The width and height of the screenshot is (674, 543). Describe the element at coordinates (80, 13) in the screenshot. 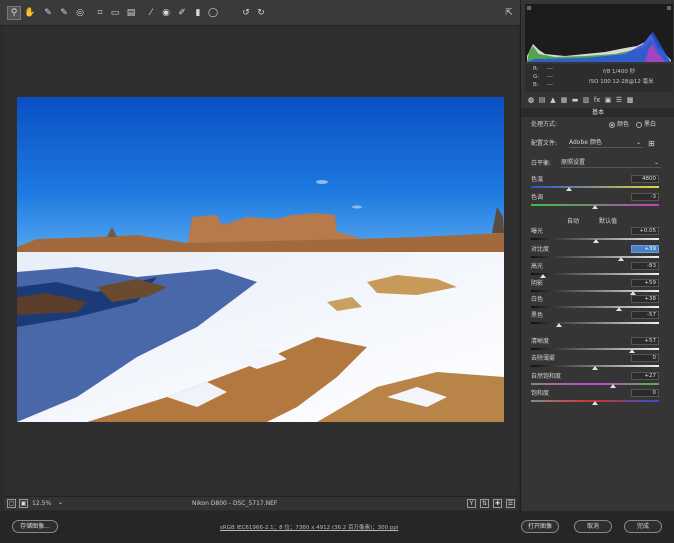

I see `target-adjust-icon: ◎` at that location.